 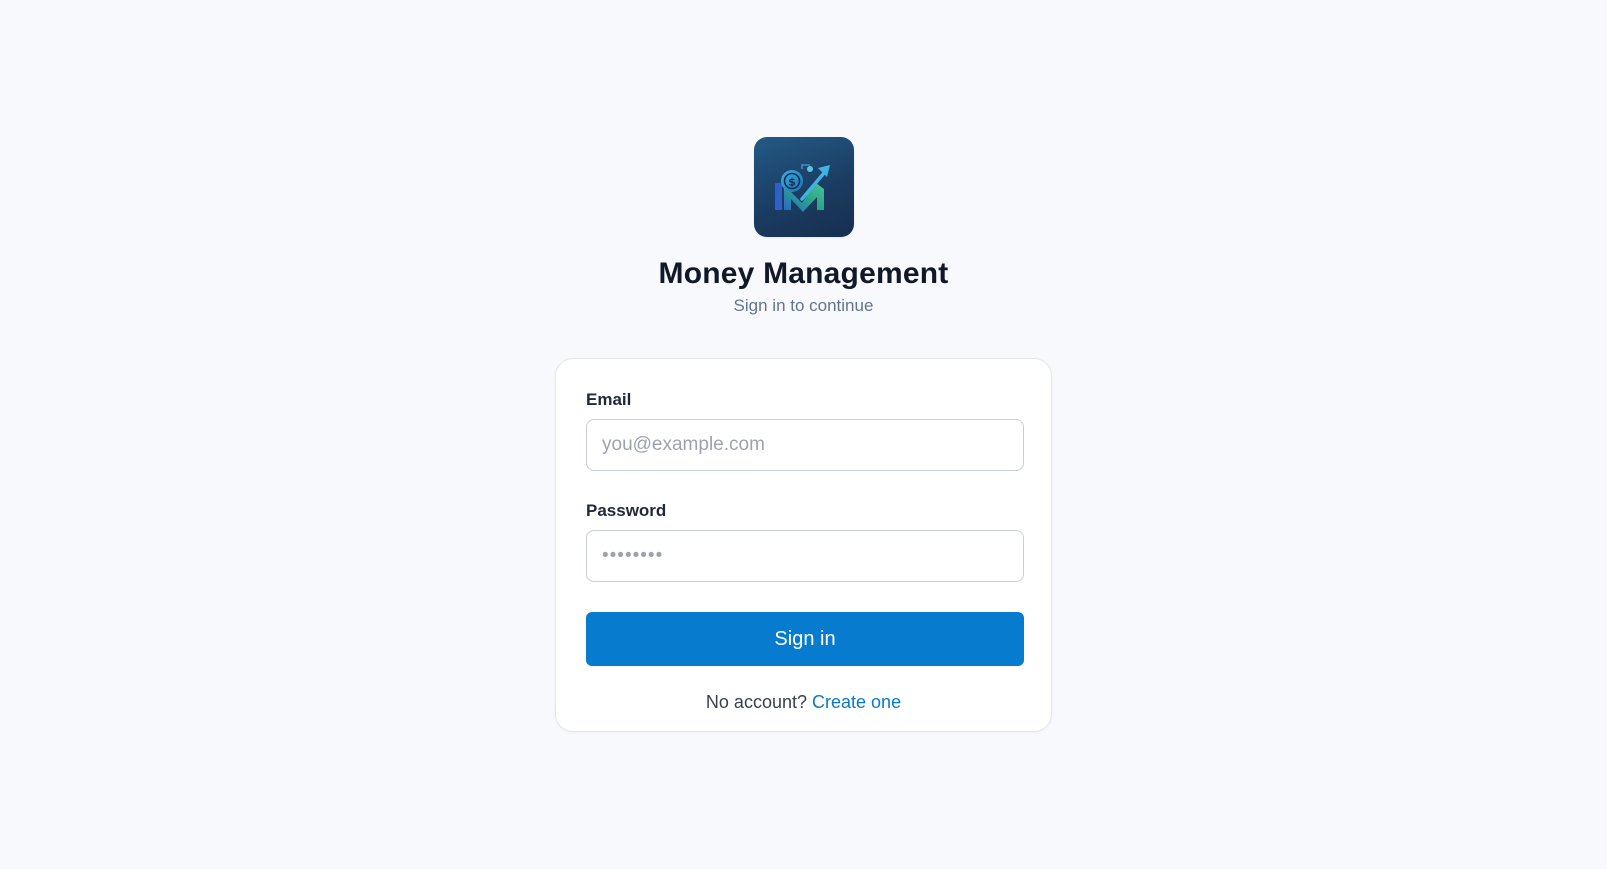 I want to click on password-label: Password, so click(x=626, y=510).